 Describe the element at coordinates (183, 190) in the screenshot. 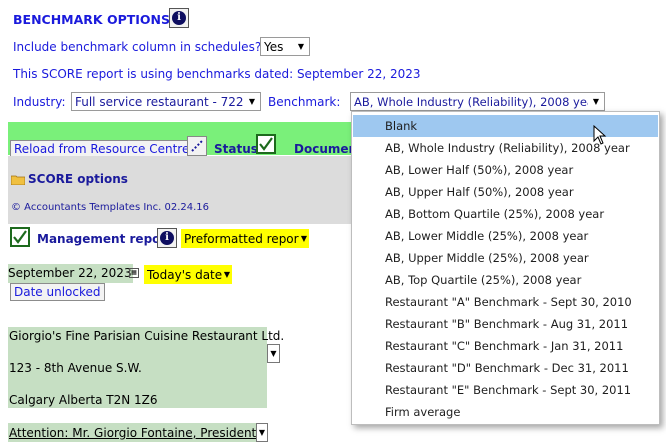

I see `score-panel` at that location.